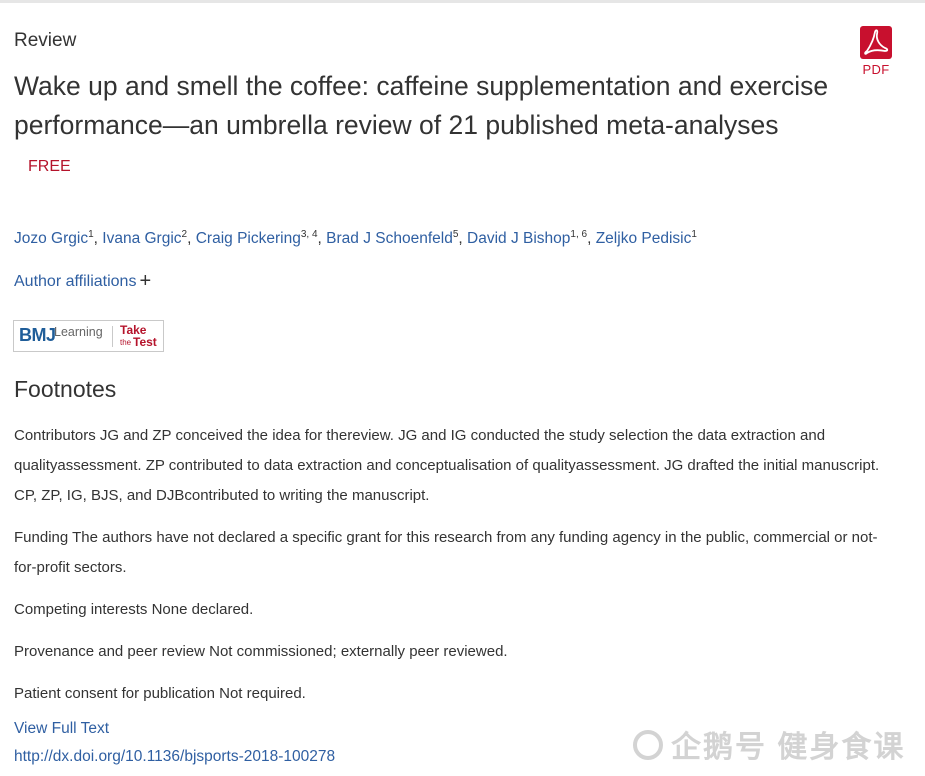 This screenshot has height=776, width=925. I want to click on test-label: Test, so click(145, 342).